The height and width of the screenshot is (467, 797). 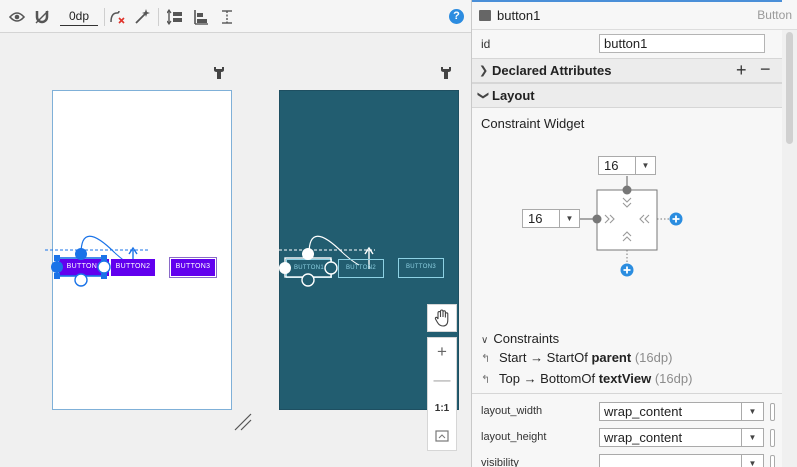 What do you see at coordinates (627, 70) in the screenshot?
I see `declared-attributes-section: ❯ Declared Attributes + −` at bounding box center [627, 70].